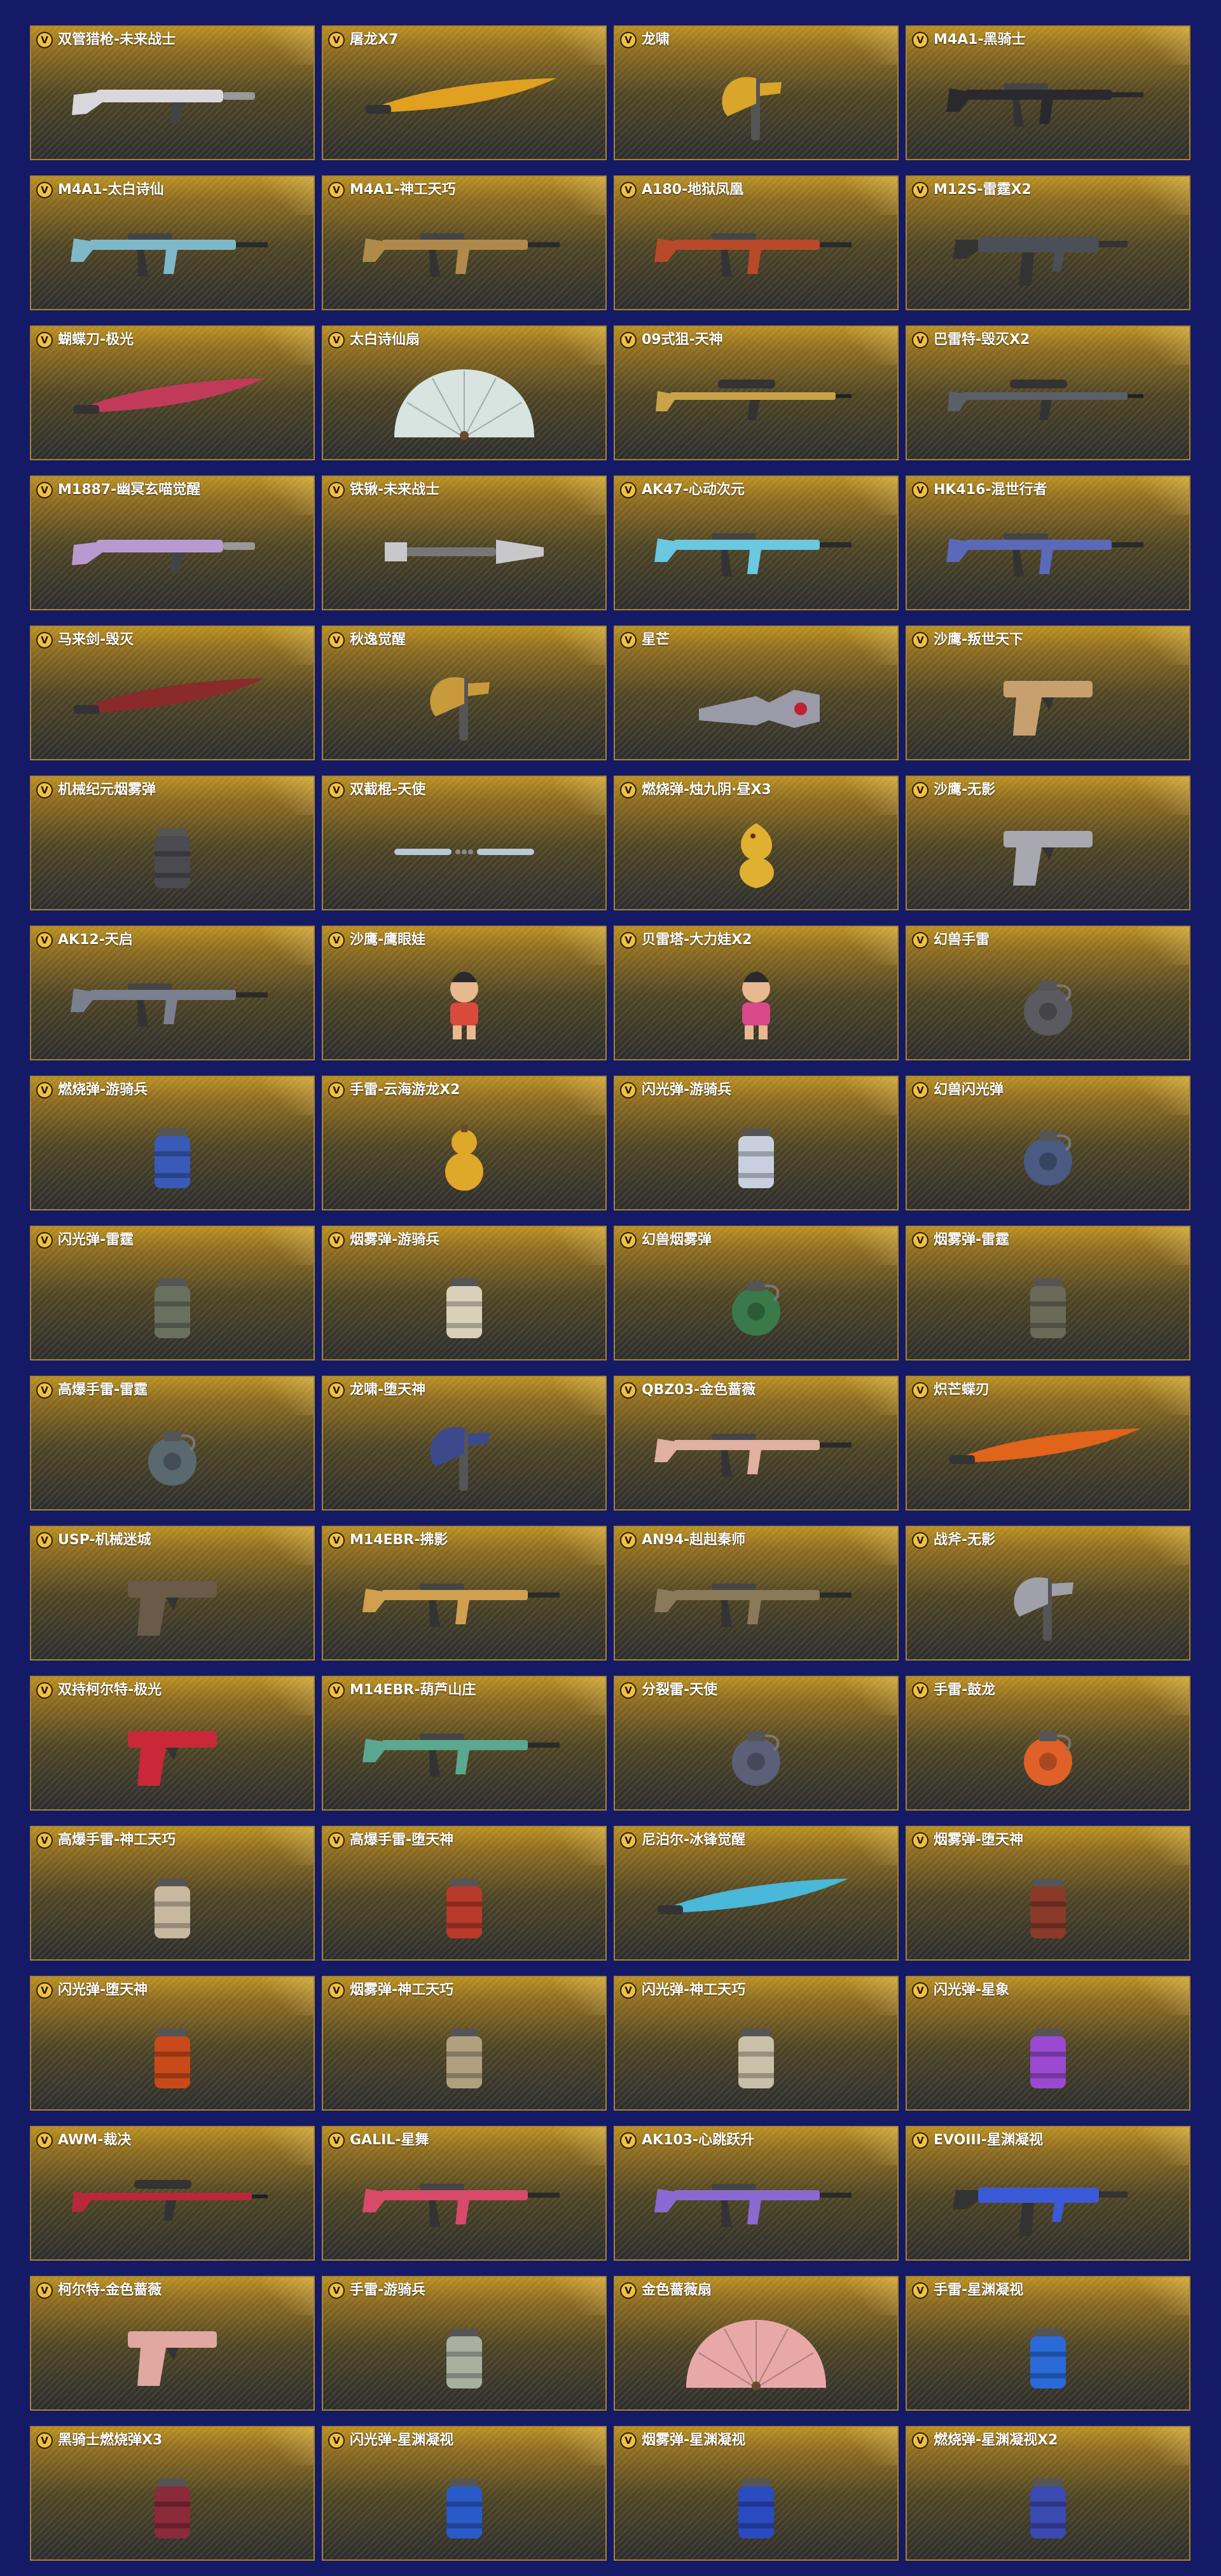  Describe the element at coordinates (1048, 1594) in the screenshot. I see `item-card: V 战斧-无影` at that location.